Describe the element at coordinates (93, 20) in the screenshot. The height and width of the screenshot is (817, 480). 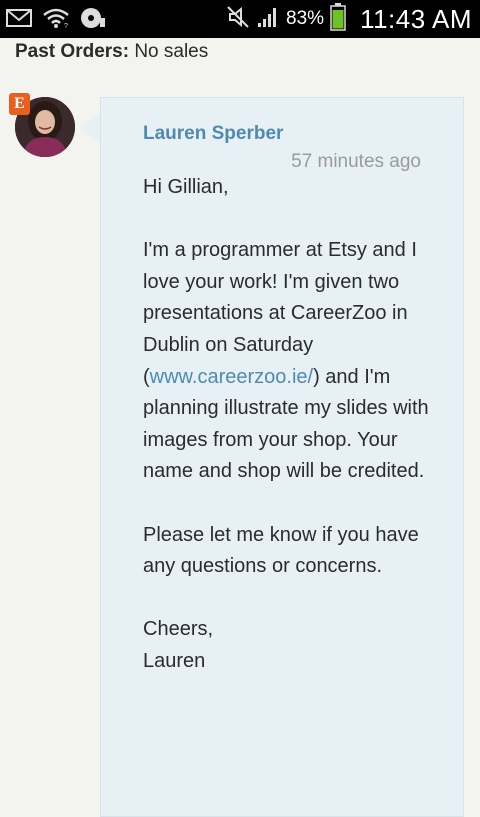
I see `disc-icon` at that location.